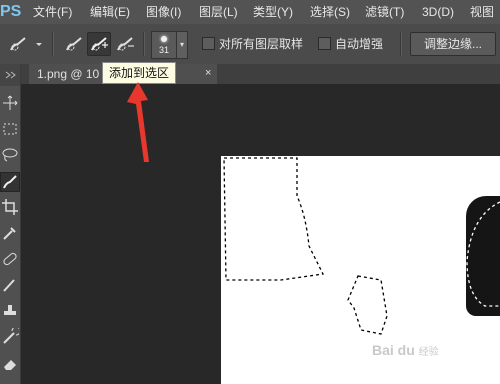 The image size is (500, 384). Describe the element at coordinates (52, 12) in the screenshot. I see `menu-file: 文件(F)` at that location.